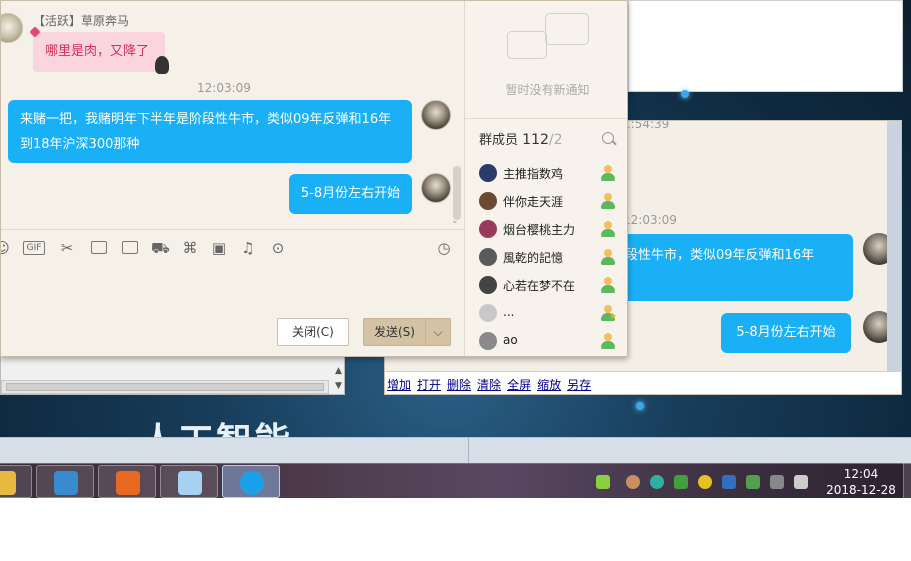  I want to click on member-name: 風乾的記憶, so click(533, 258).